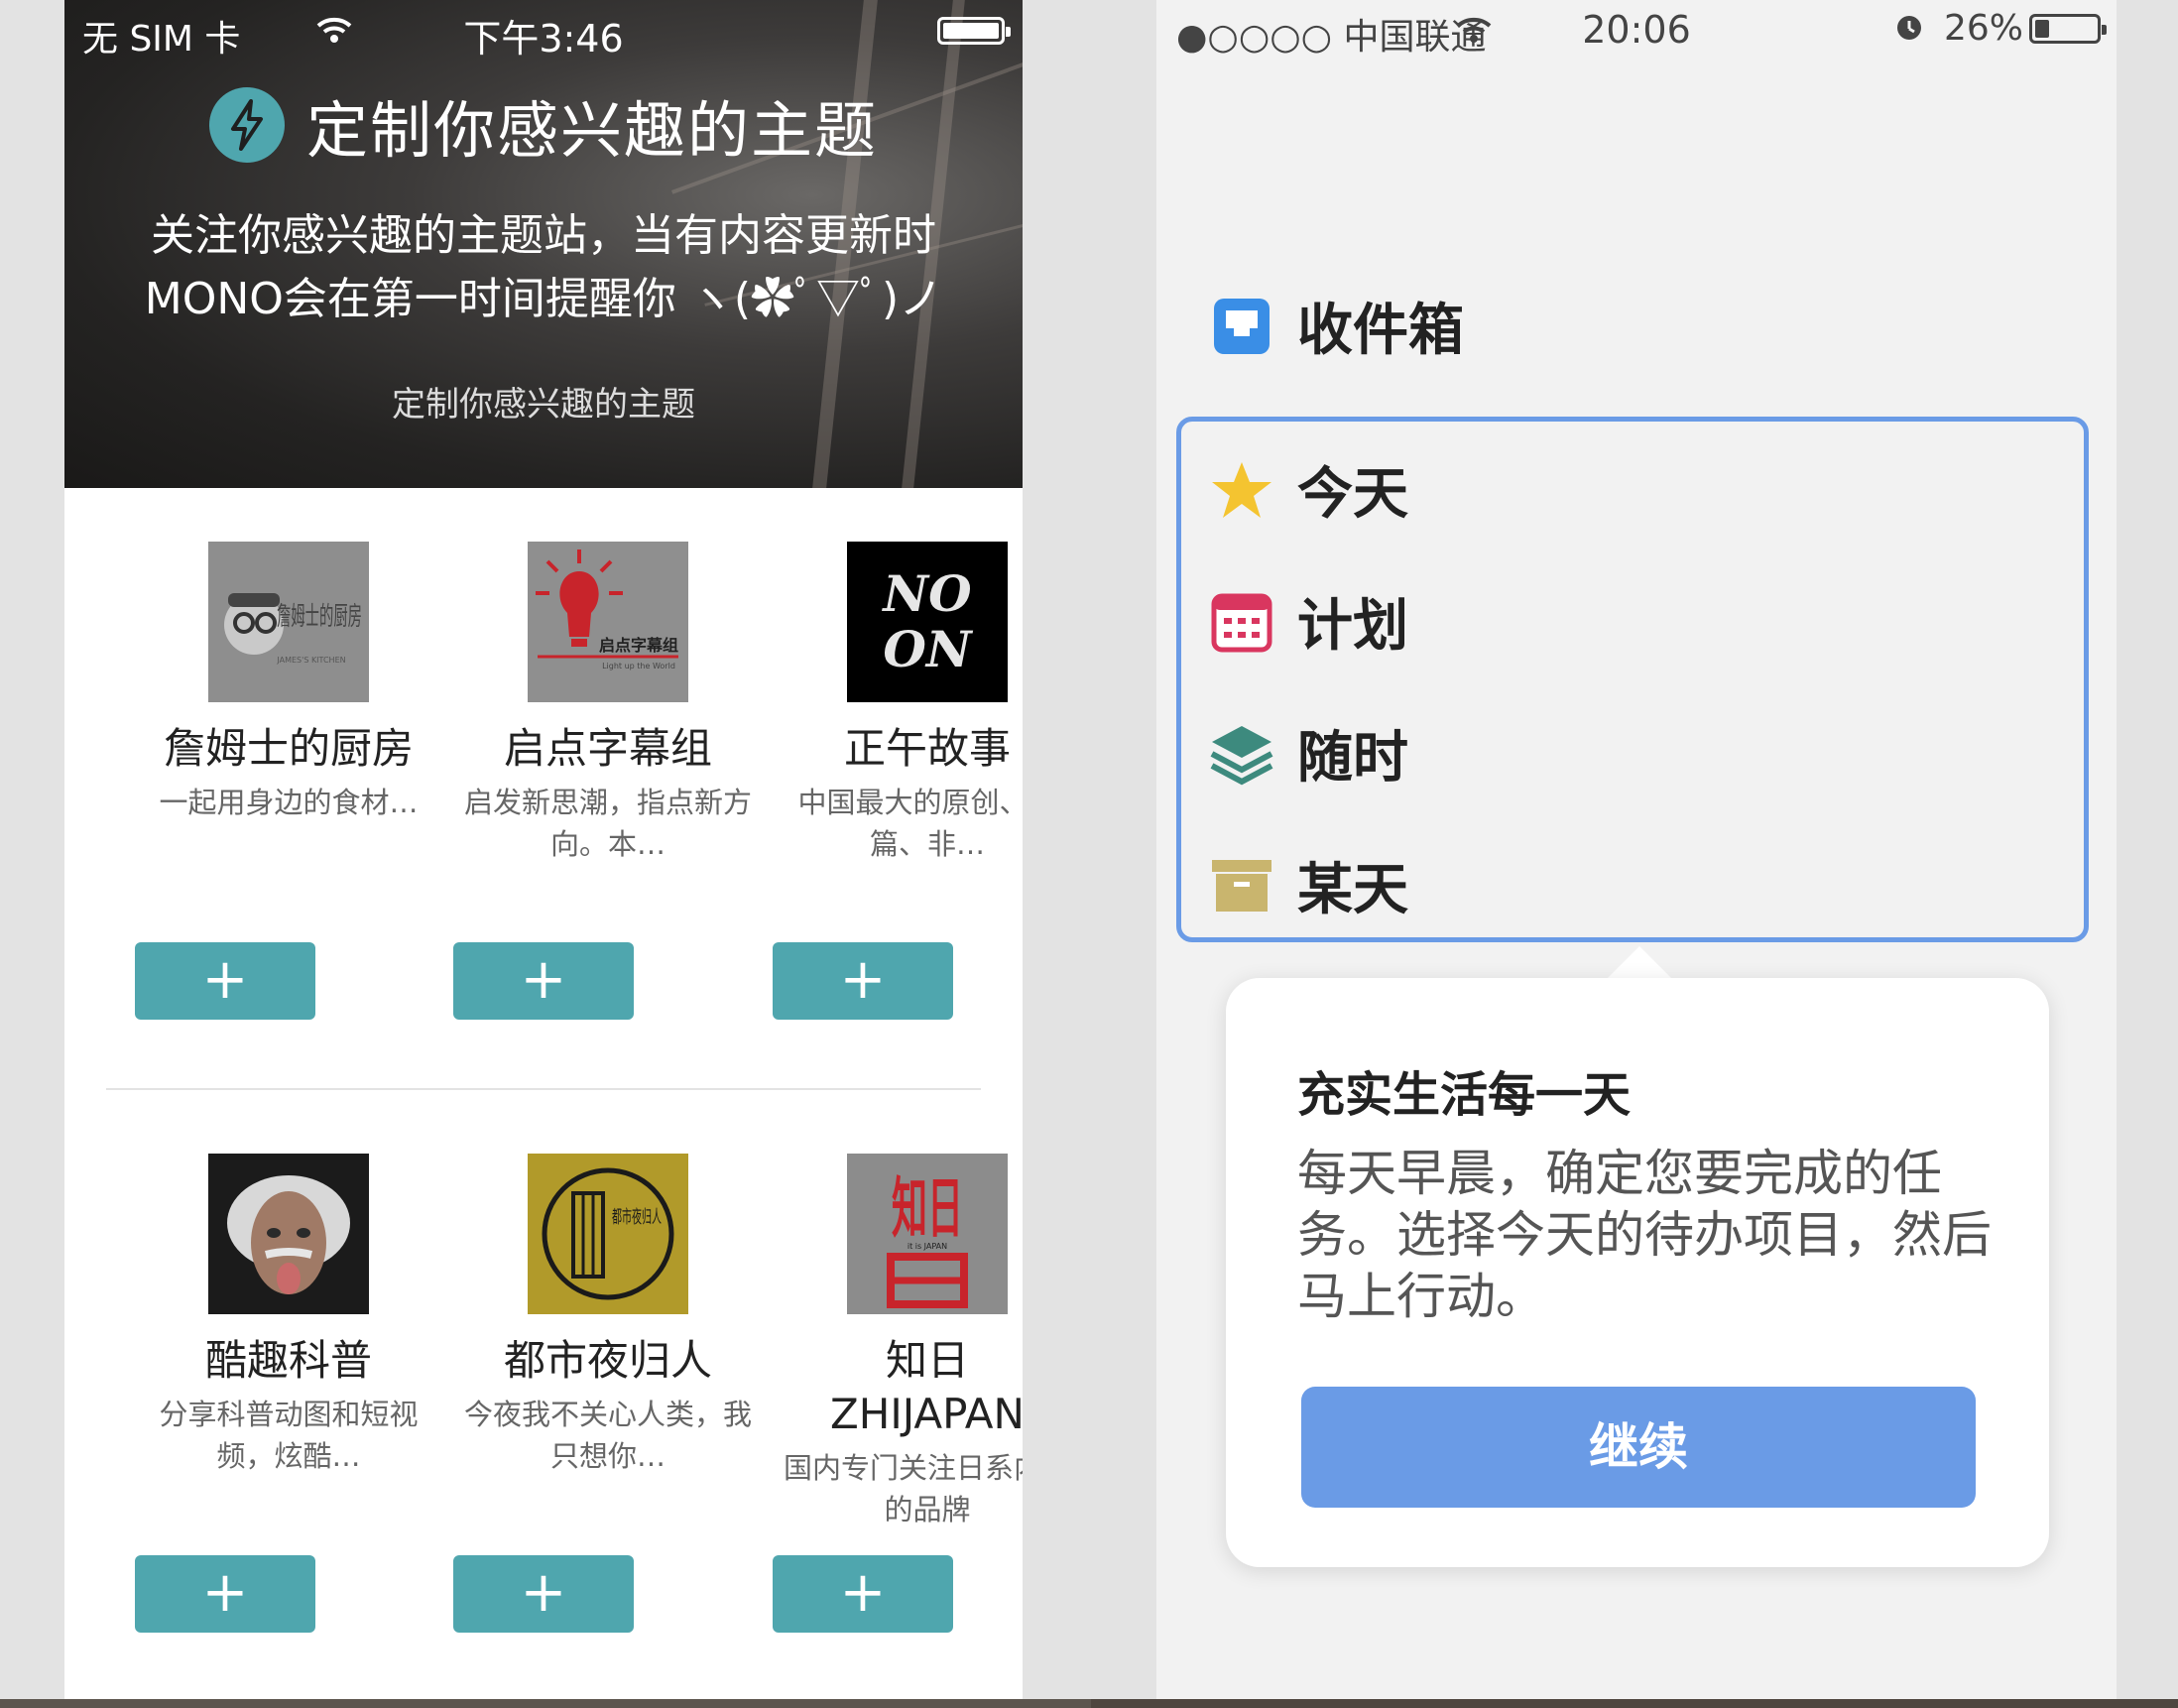 This screenshot has height=1708, width=2178. I want to click on topic-card: 知日 it is JAPAN 知日ZHIJAPAN 国内专门关注日系内容的品牌, so click(901, 1342).